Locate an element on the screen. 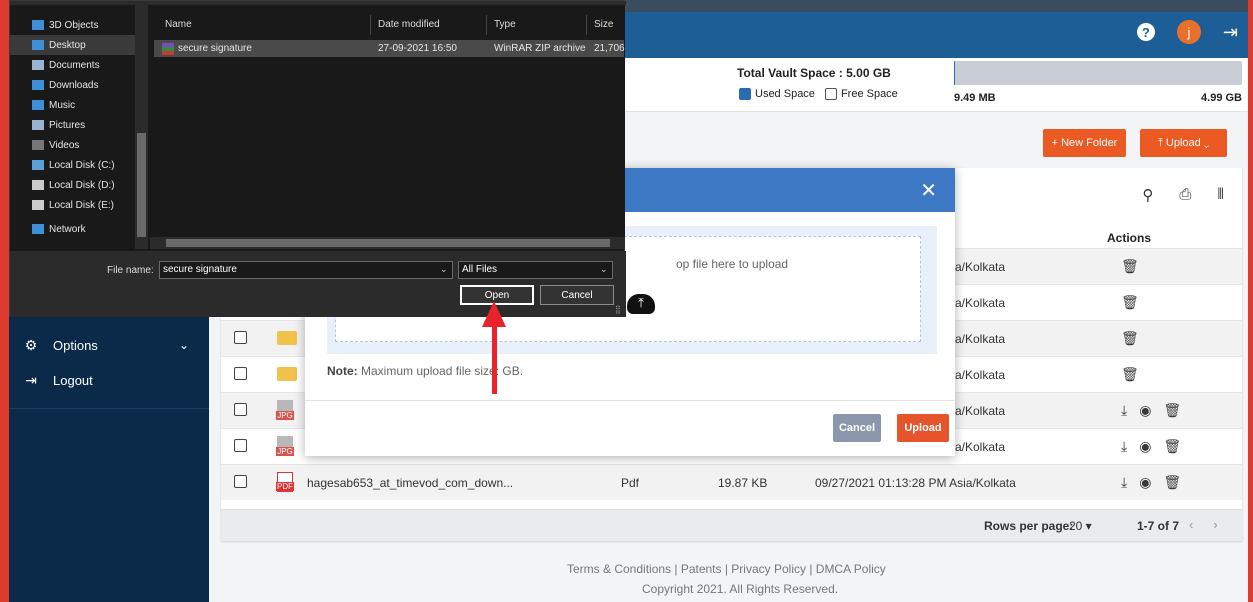  vault-usage-fill is located at coordinates (955, 73).